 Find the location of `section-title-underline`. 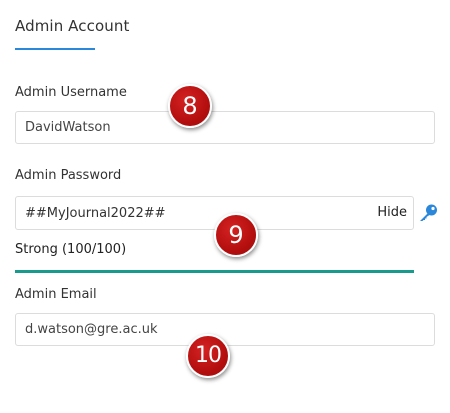

section-title-underline is located at coordinates (55, 49).